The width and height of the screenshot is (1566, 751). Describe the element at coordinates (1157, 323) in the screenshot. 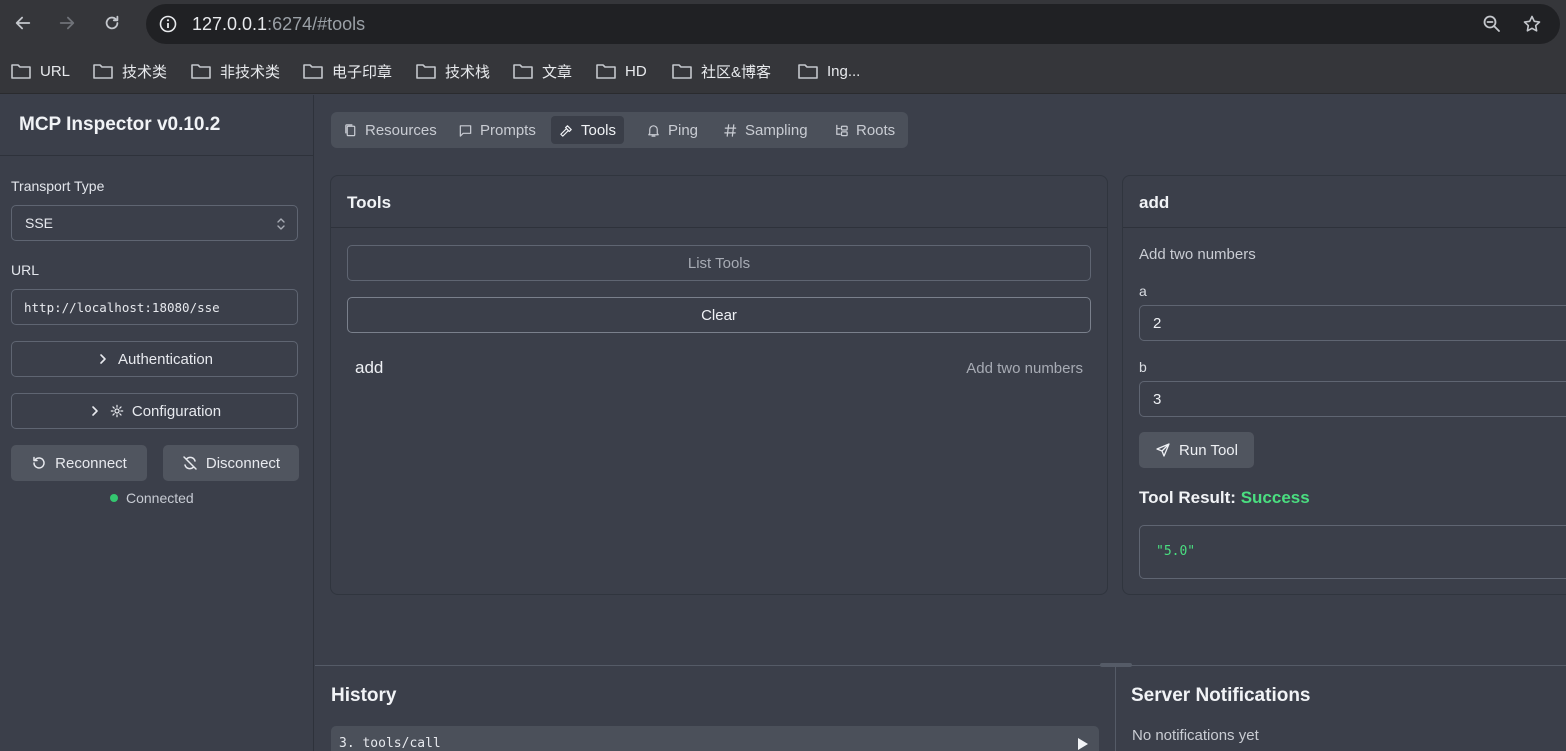

I see `param-a-value: 2` at that location.